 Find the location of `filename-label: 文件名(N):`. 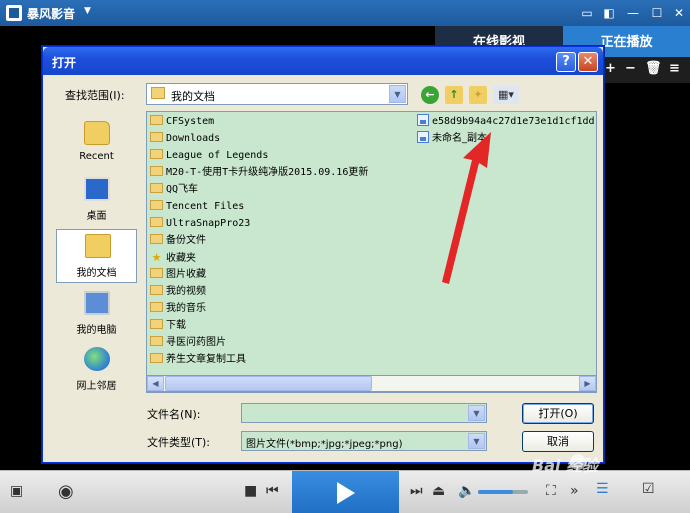

filename-label: 文件名(N): is located at coordinates (174, 414).